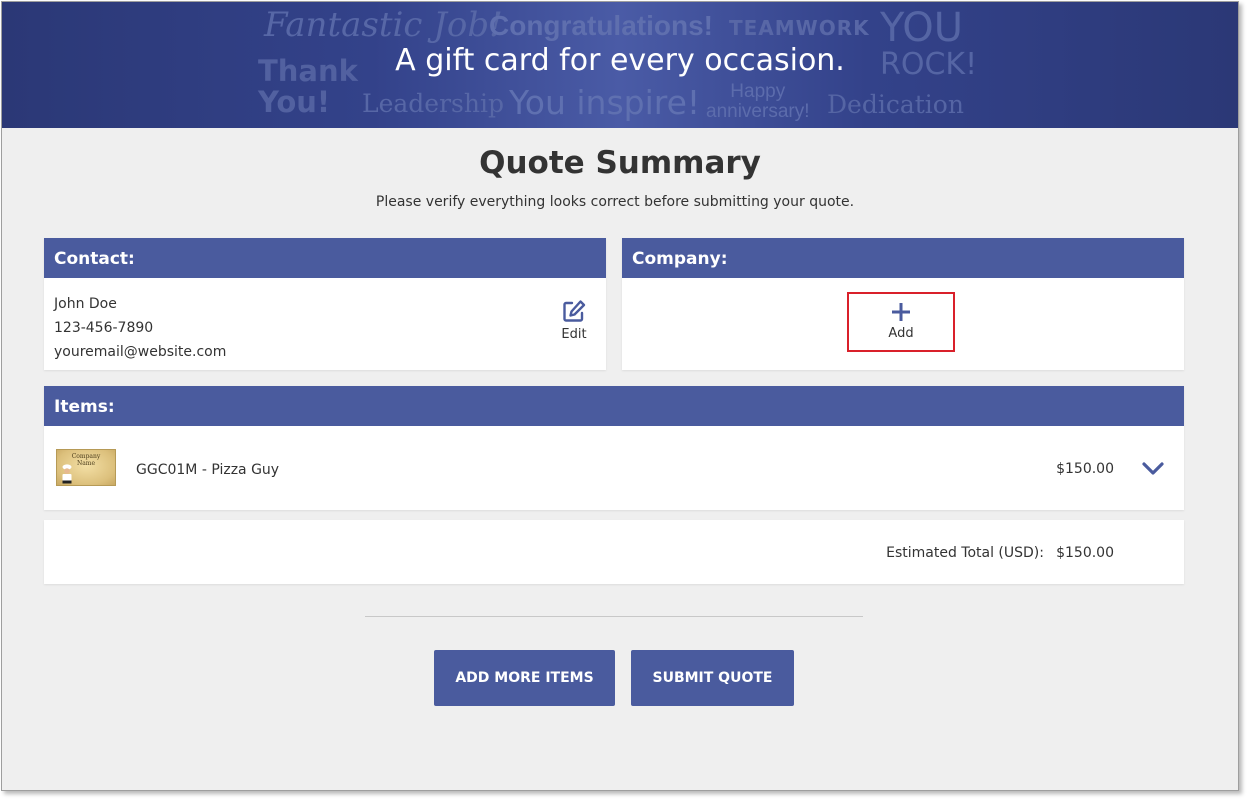  I want to click on plus-icon, so click(901, 312).